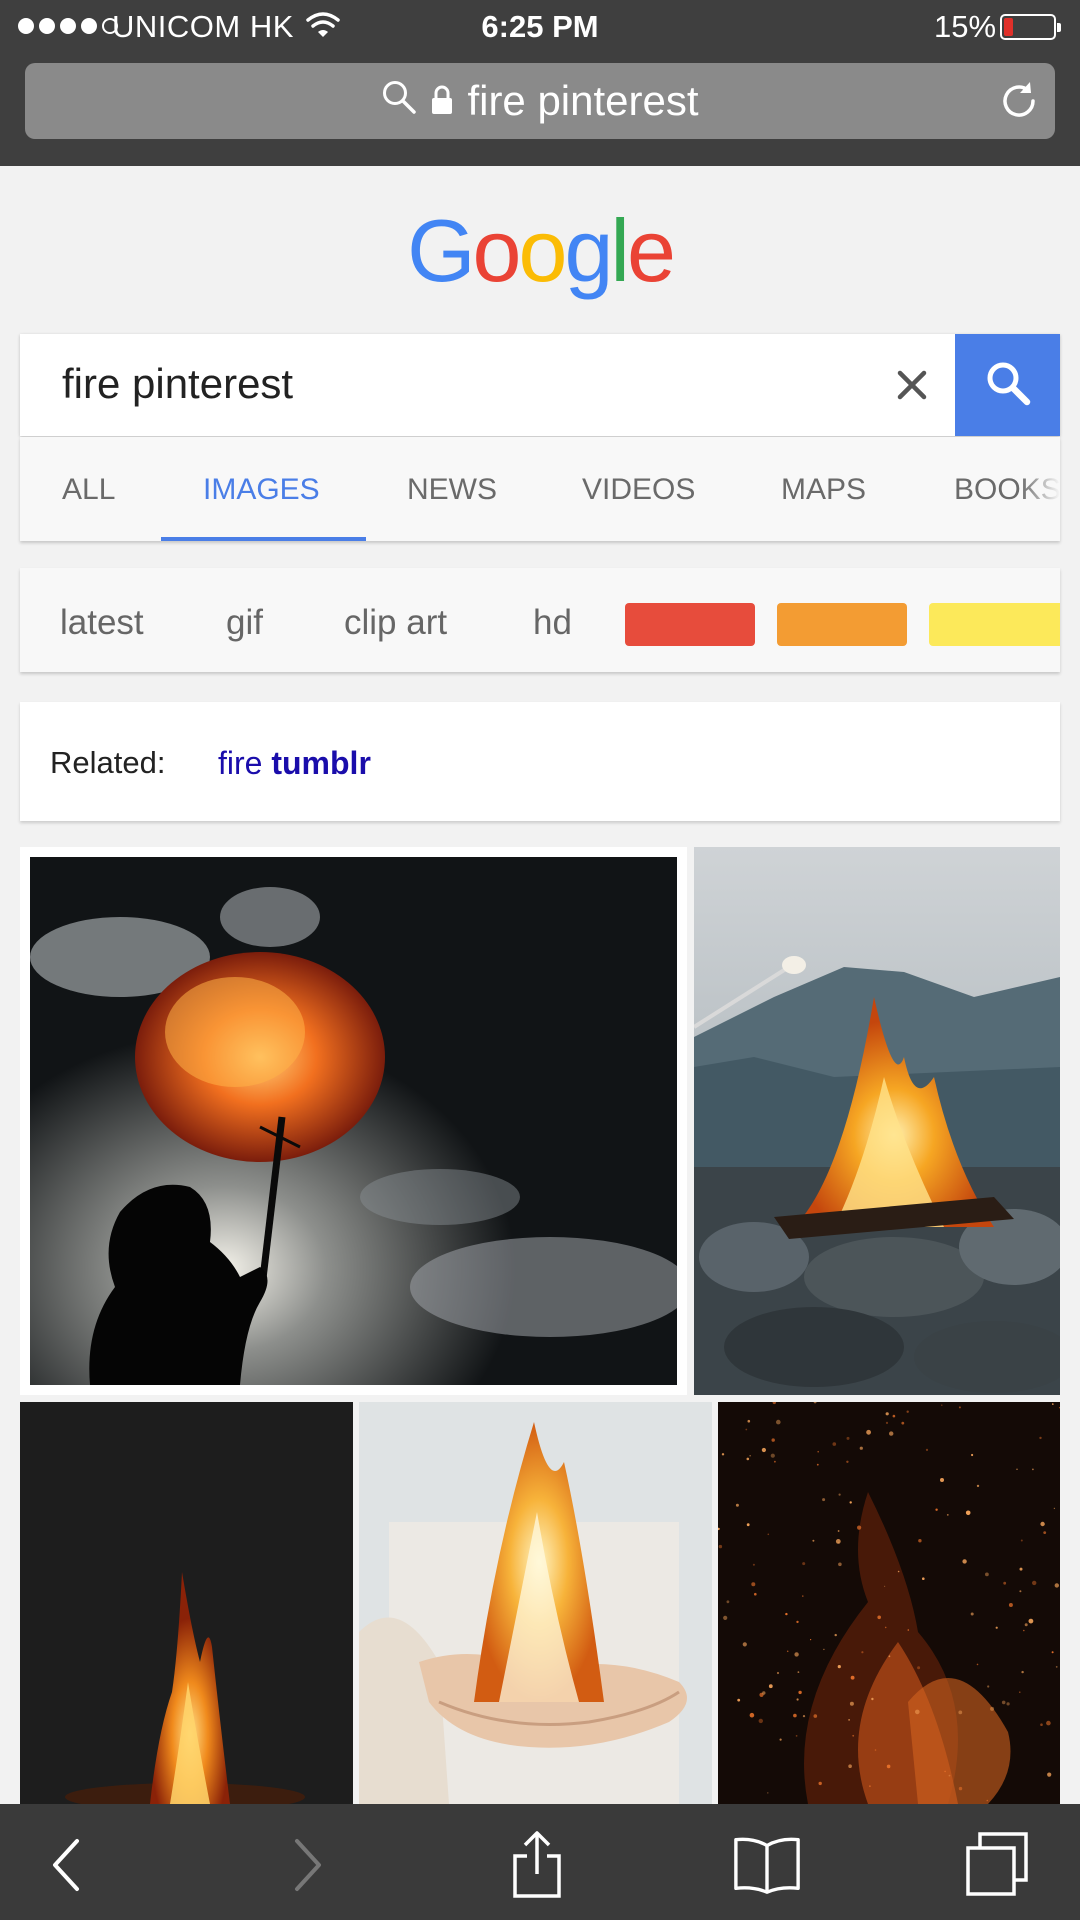  I want to click on chip-latest: latest, so click(102, 623).